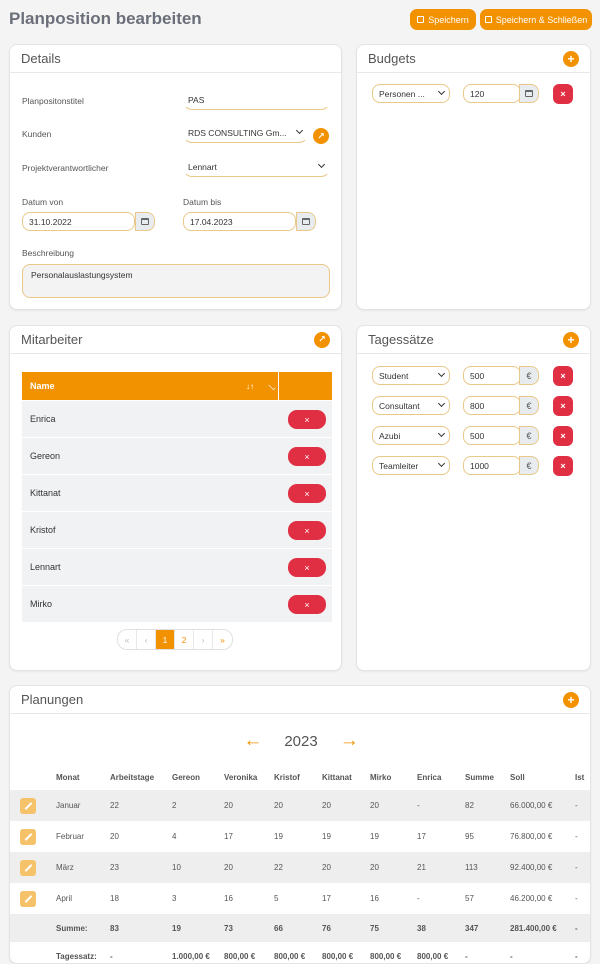  What do you see at coordinates (177, 530) in the screenshot?
I see `table-row: Kristof ×` at bounding box center [177, 530].